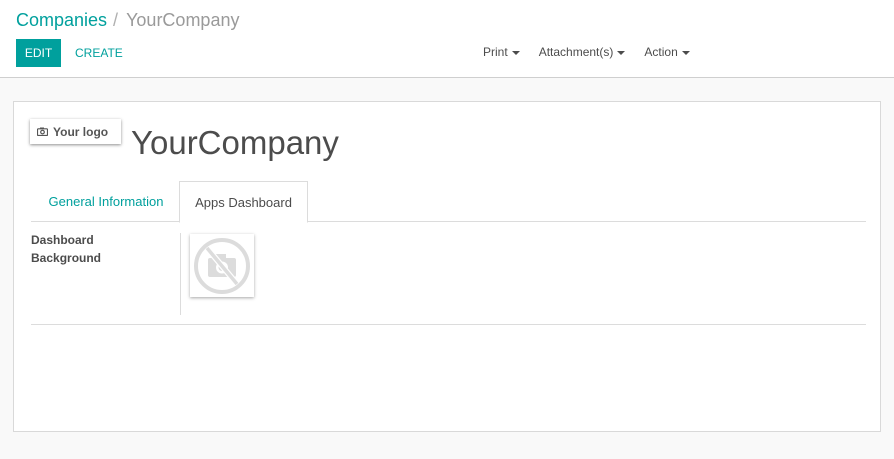 The image size is (894, 459). I want to click on action-dropdown: Action, so click(667, 52).